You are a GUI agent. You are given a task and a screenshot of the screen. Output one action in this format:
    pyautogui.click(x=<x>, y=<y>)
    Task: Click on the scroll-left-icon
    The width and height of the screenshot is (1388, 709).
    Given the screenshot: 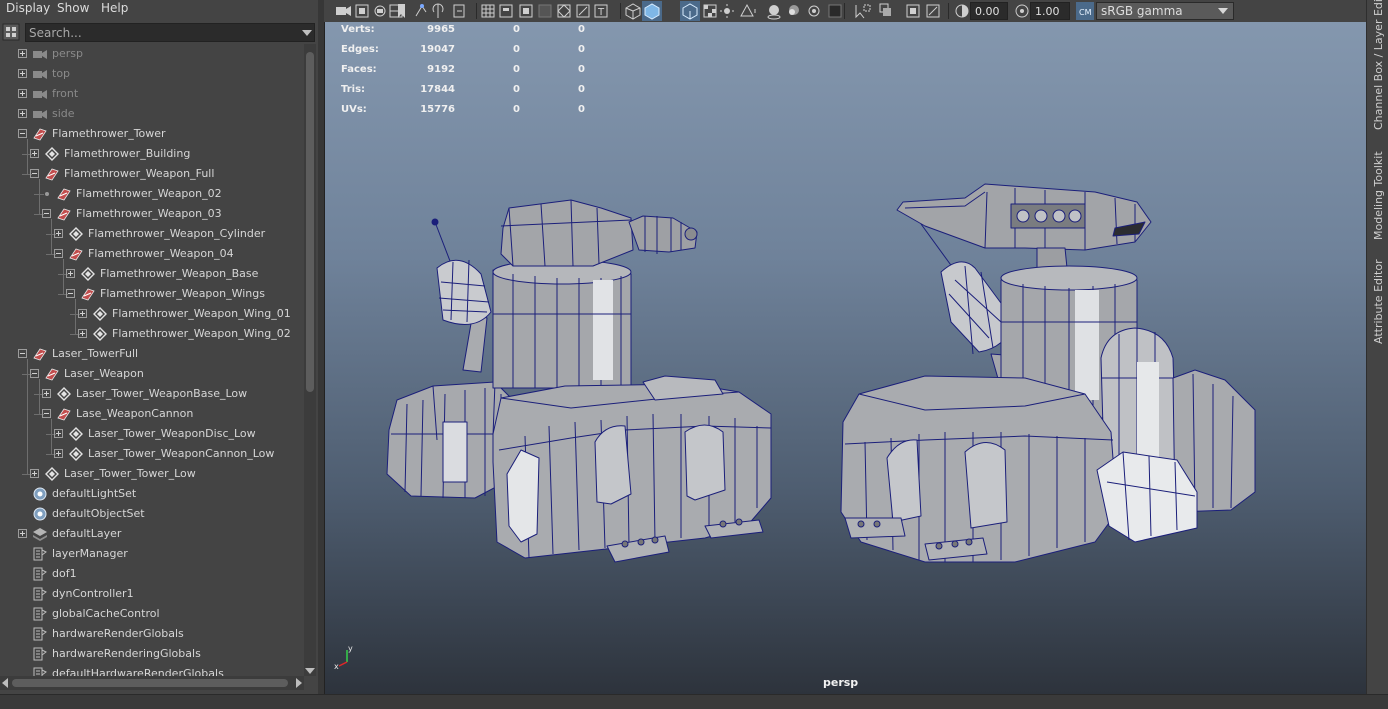 What is the action you would take?
    pyautogui.click(x=5, y=683)
    